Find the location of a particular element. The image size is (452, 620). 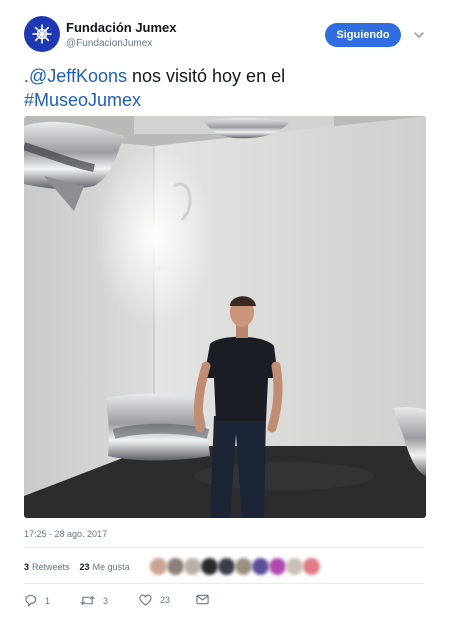

reply-icon is located at coordinates (31, 600).